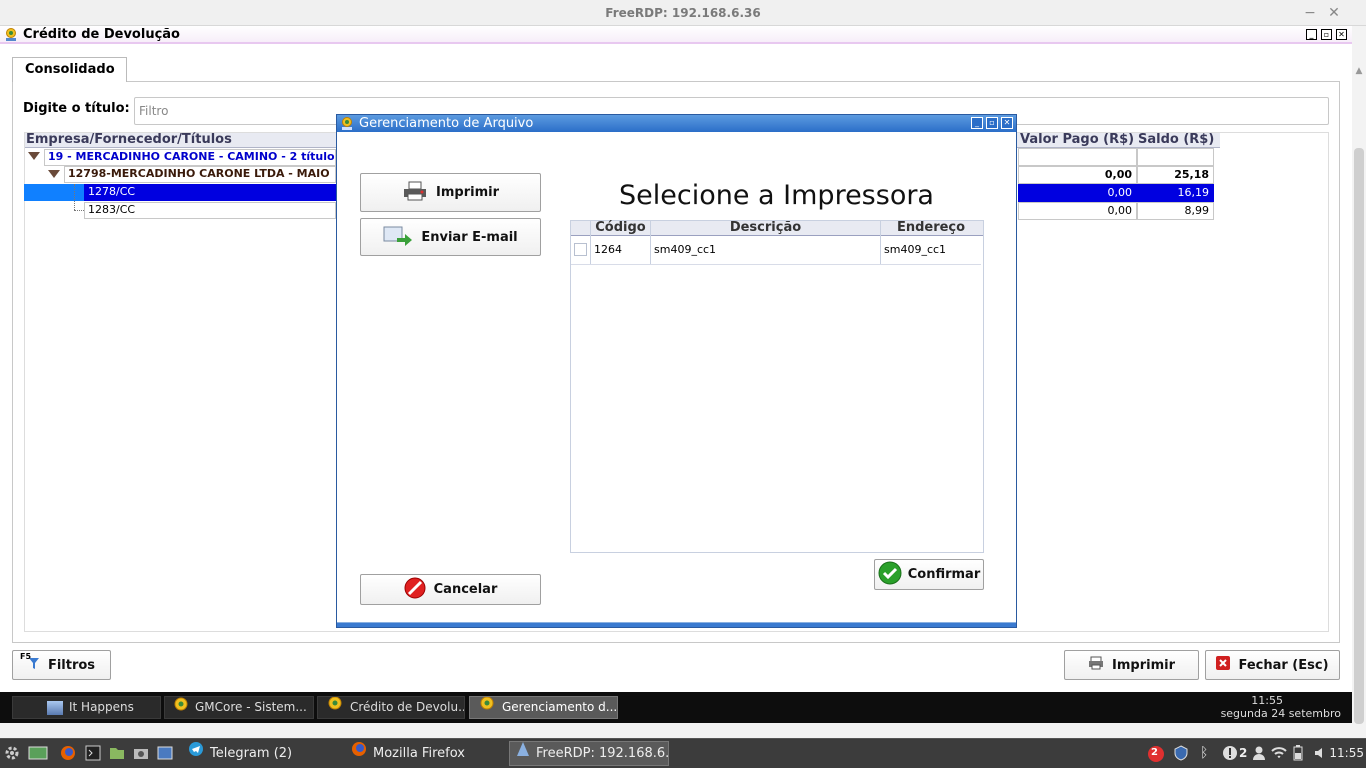 Image resolution: width=1366 pixels, height=768 pixels. I want to click on fechar-button: Fechar (Esc), so click(1272, 665).